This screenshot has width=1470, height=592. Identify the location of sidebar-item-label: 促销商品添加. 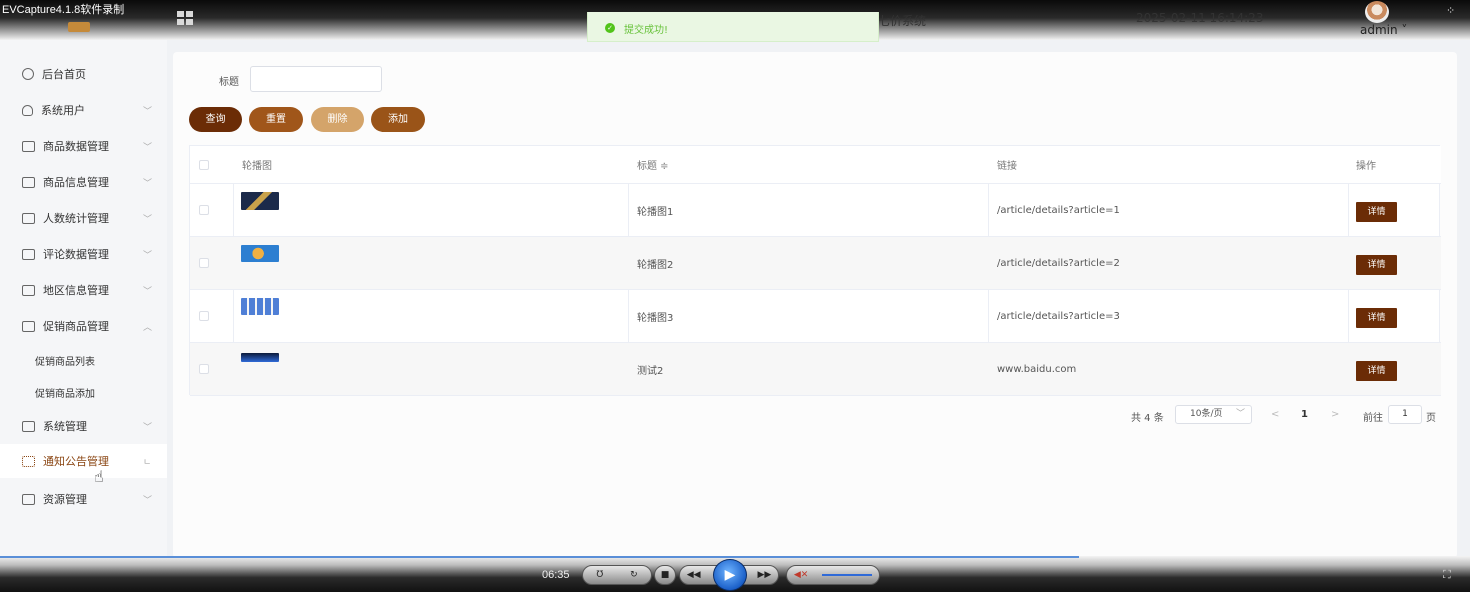
(65, 394).